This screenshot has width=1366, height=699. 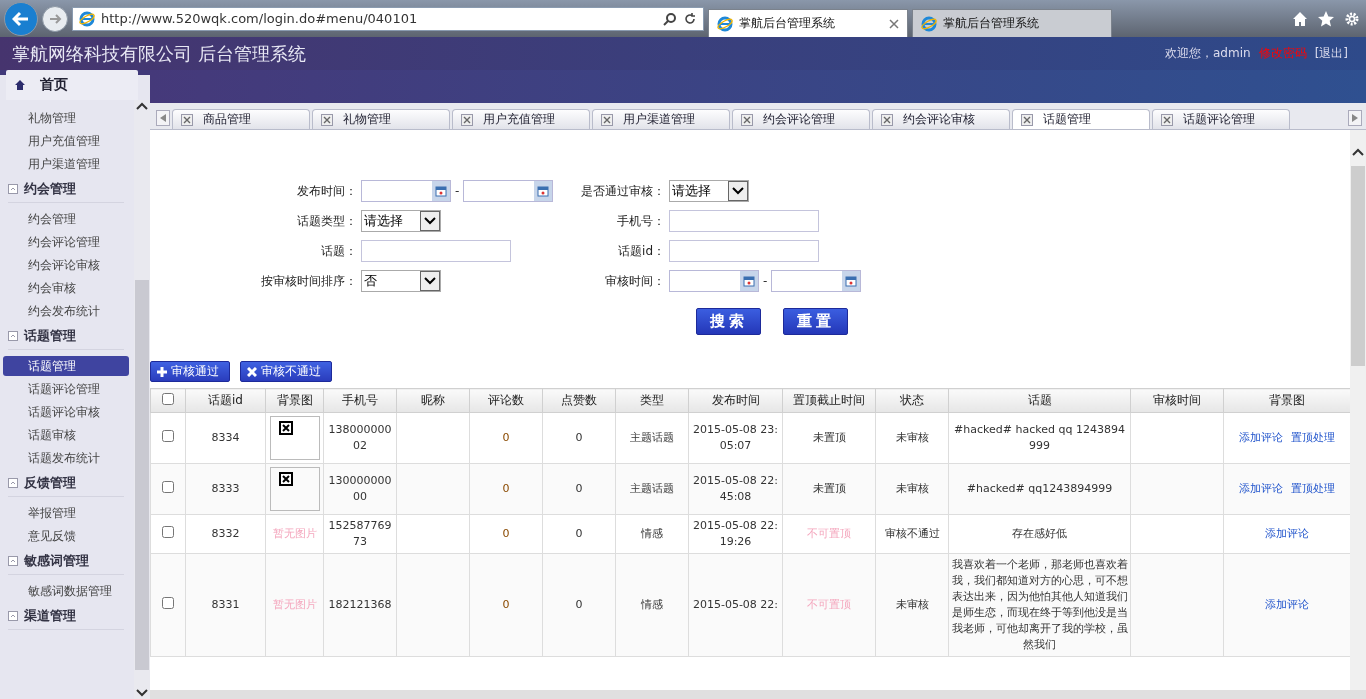 I want to click on approve-button: 审核通过, so click(x=190, y=371).